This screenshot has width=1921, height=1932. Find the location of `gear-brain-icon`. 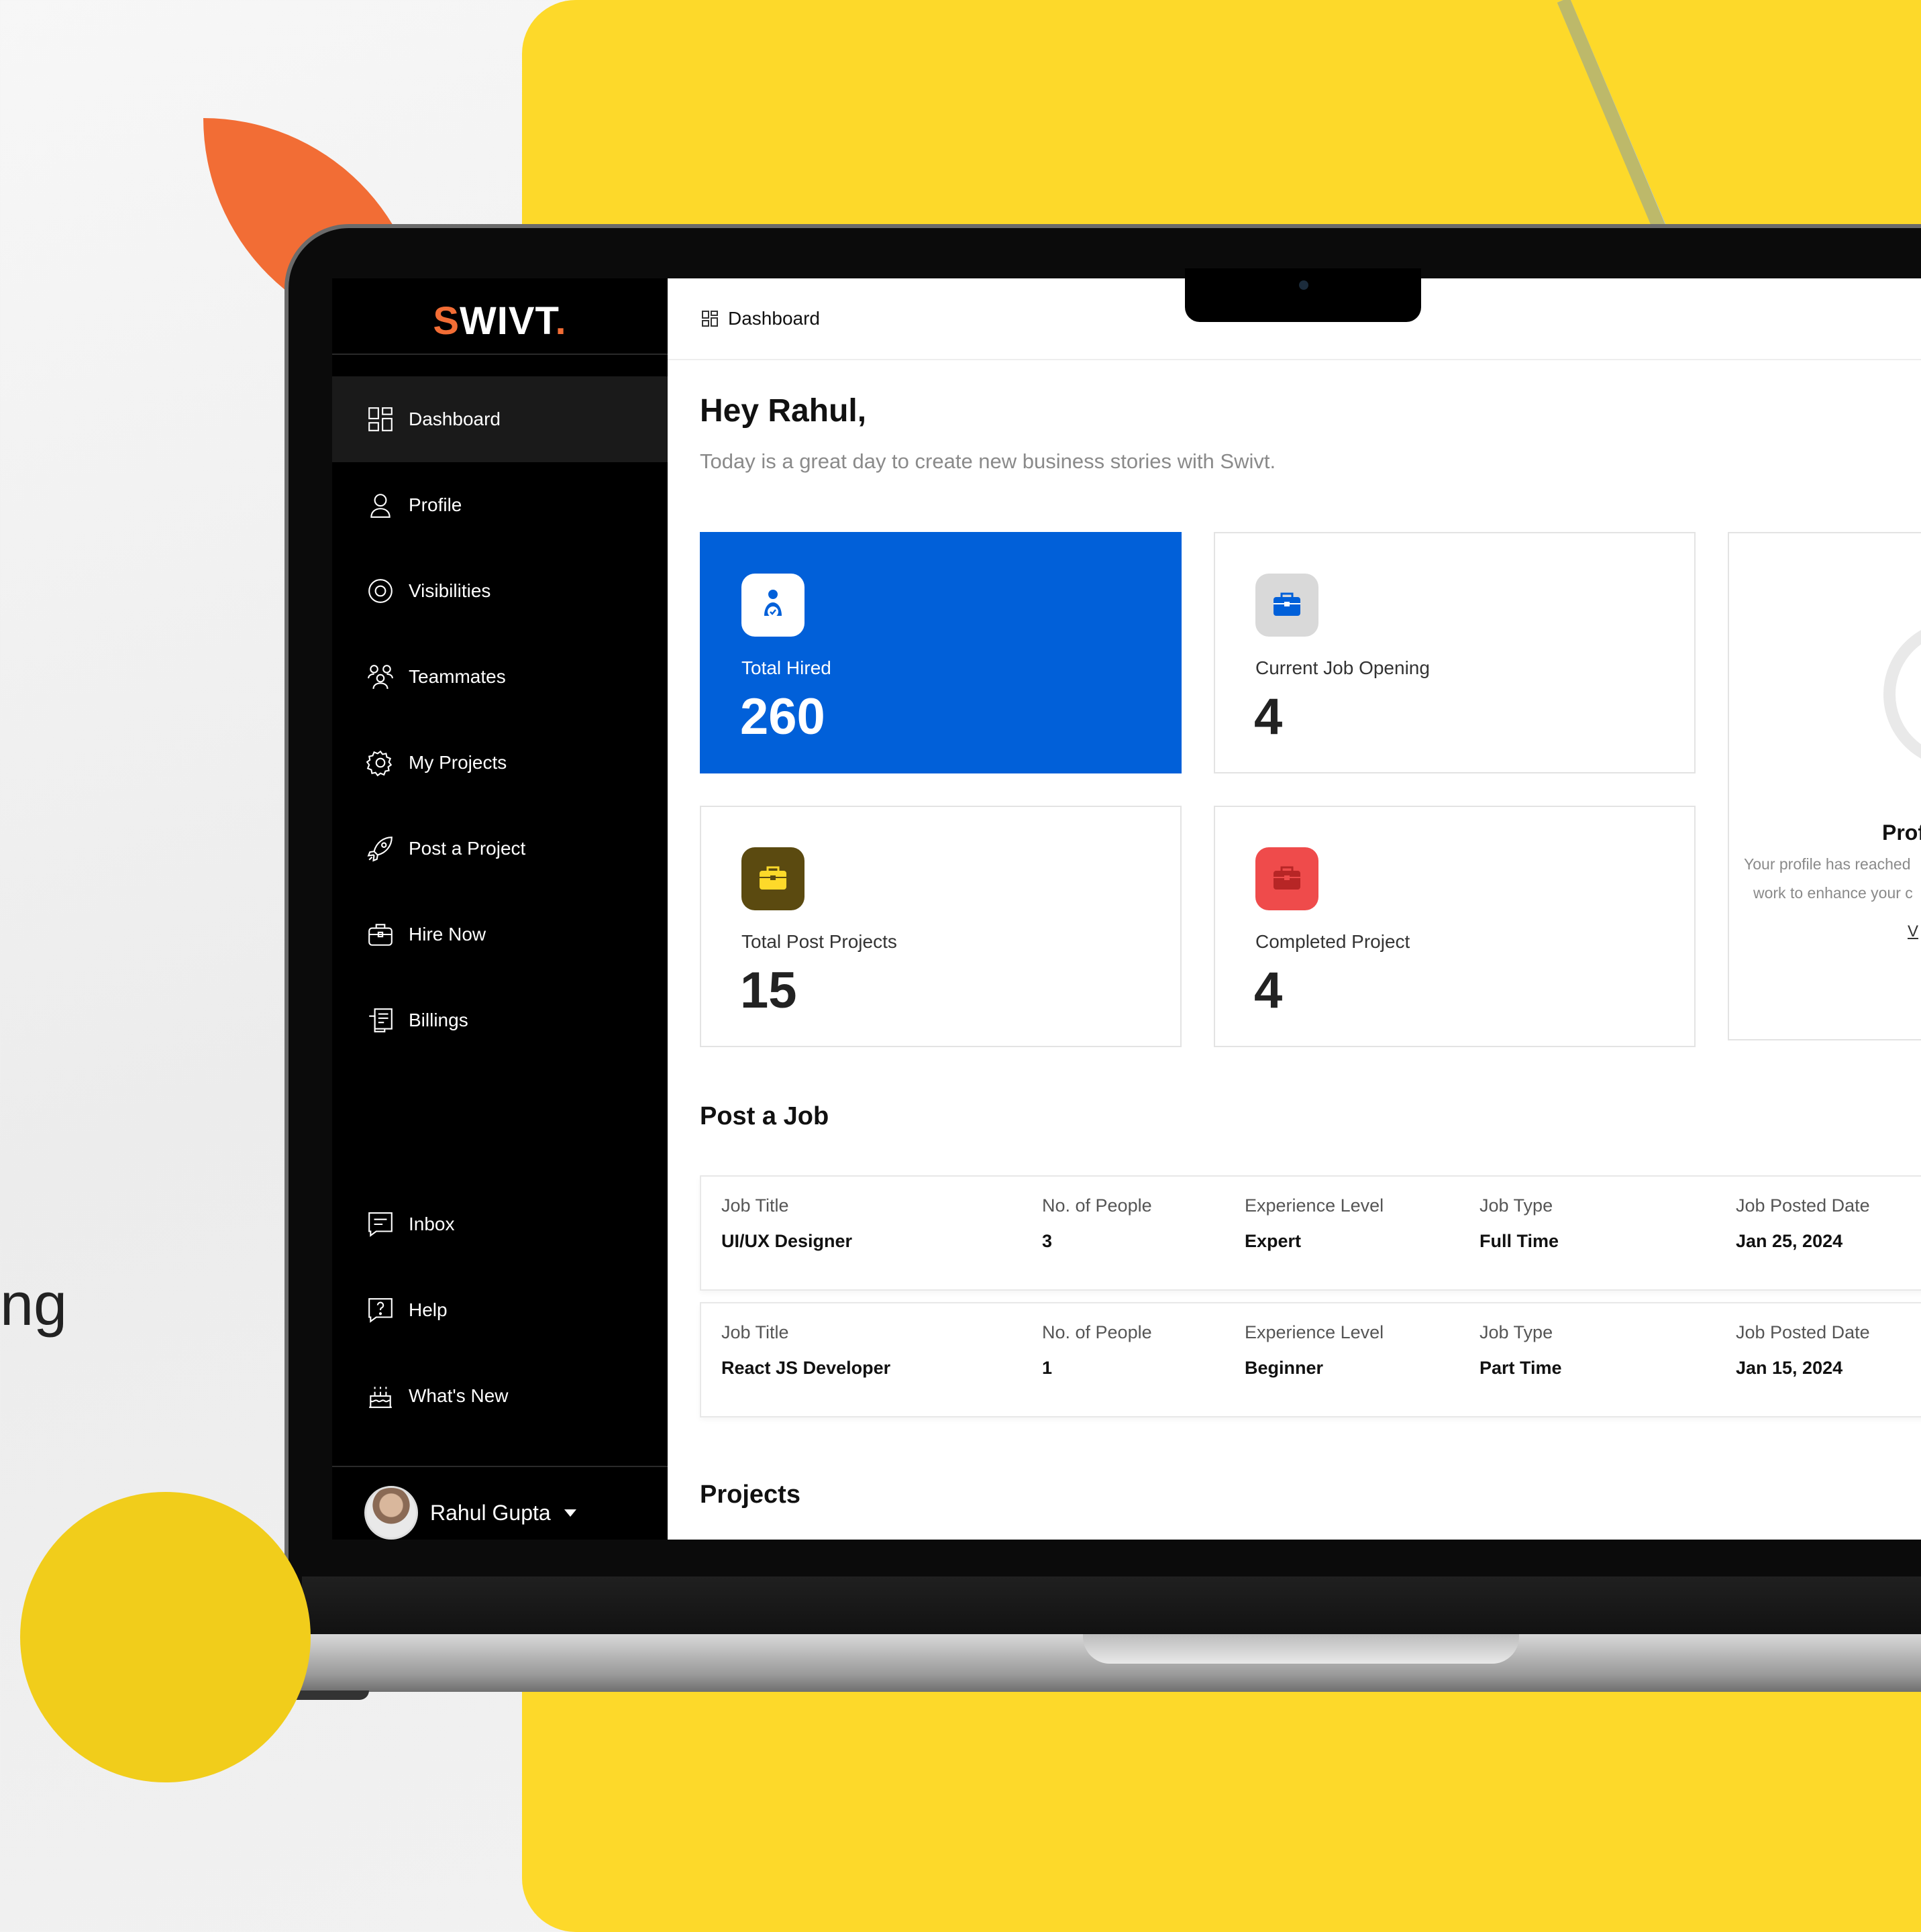

gear-brain-icon is located at coordinates (380, 762).